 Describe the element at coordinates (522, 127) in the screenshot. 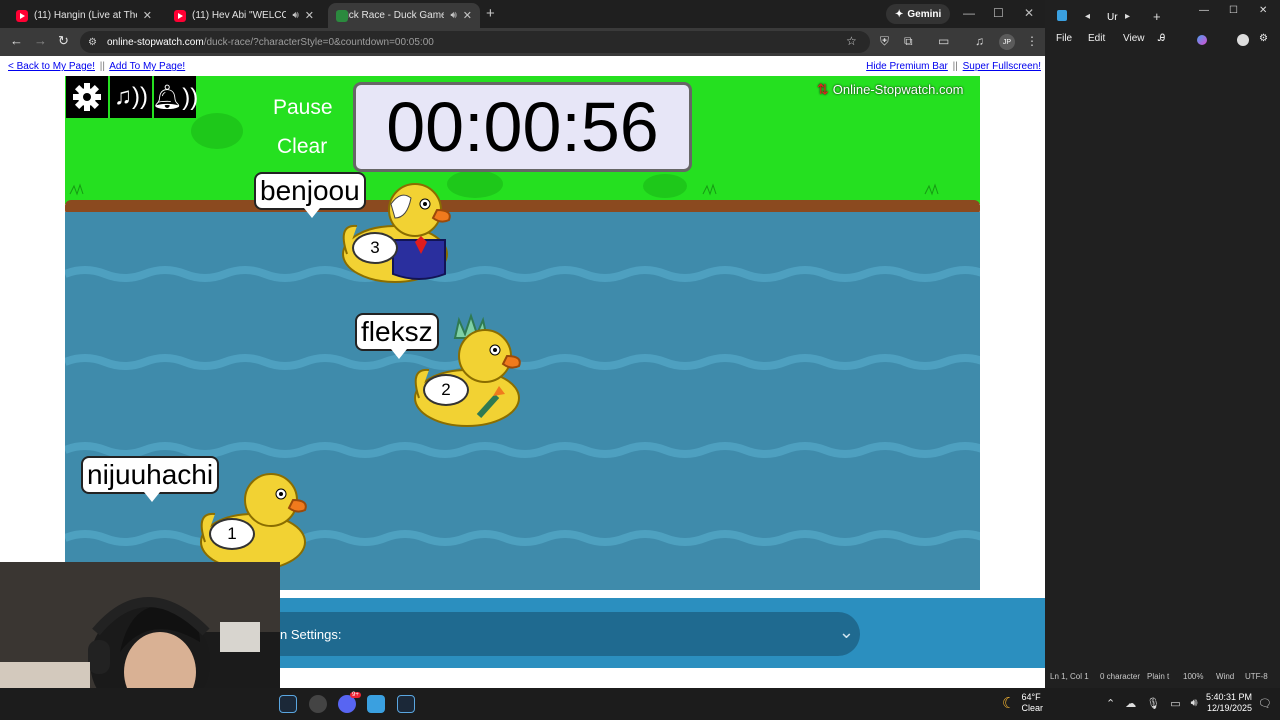

I see `countdown-timer: 00:00:56` at that location.